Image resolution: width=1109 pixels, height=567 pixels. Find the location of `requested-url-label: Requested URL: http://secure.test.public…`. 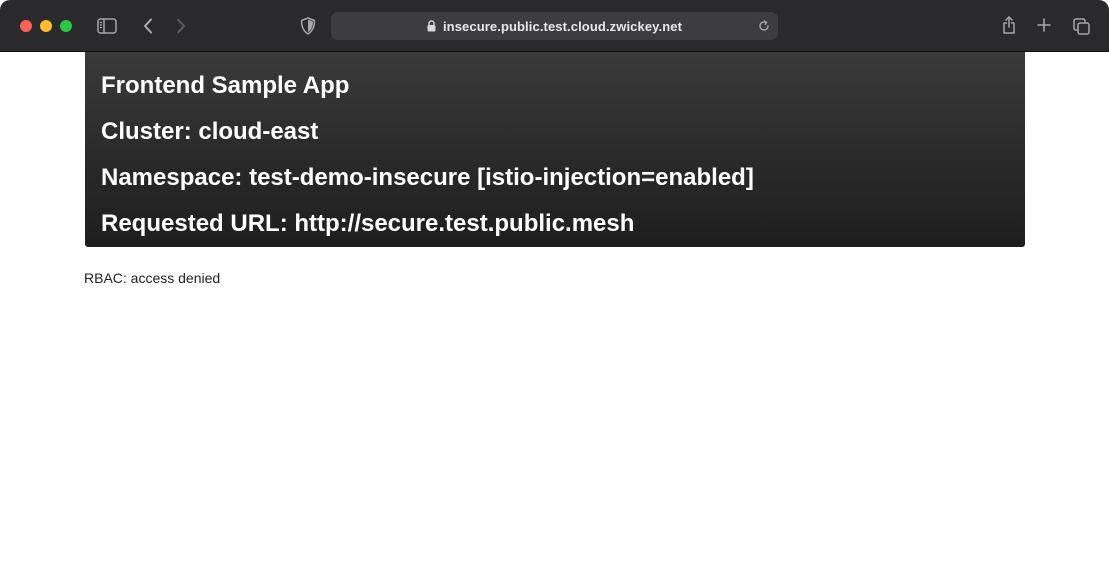

requested-url-label: Requested URL: http://secure.test.public… is located at coordinates (368, 223).